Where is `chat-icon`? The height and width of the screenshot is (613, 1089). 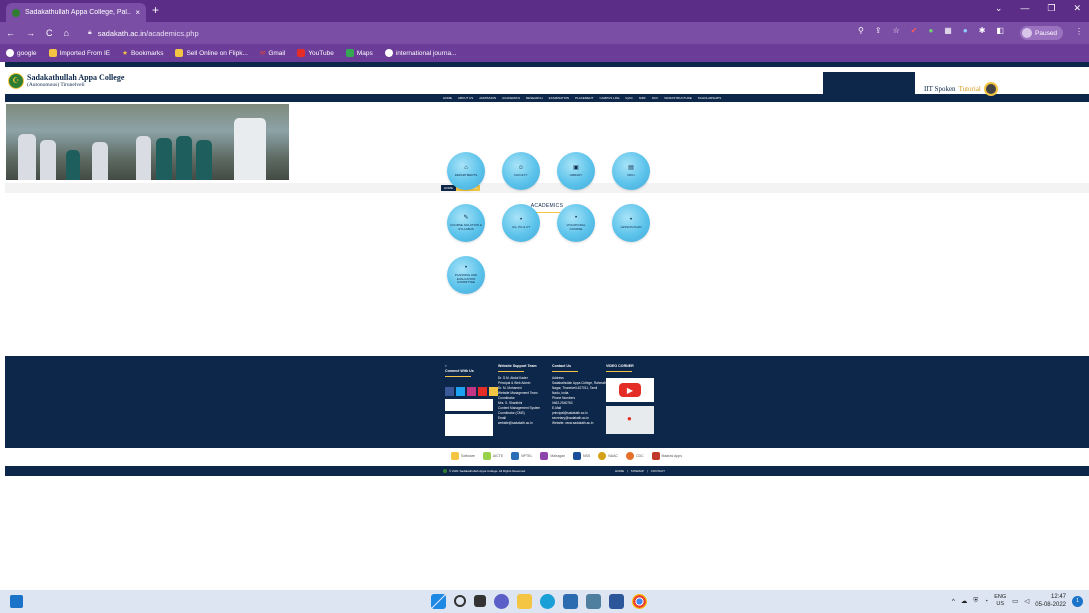 chat-icon is located at coordinates (501, 601).